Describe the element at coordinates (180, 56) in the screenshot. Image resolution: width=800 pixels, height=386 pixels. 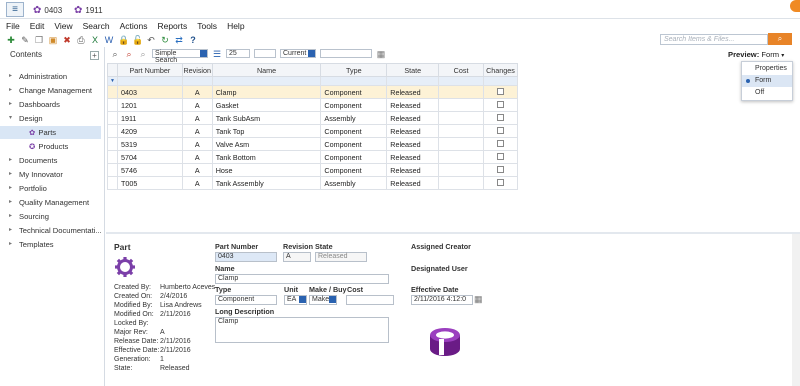
I see `search-mode-select: Simple Search` at that location.